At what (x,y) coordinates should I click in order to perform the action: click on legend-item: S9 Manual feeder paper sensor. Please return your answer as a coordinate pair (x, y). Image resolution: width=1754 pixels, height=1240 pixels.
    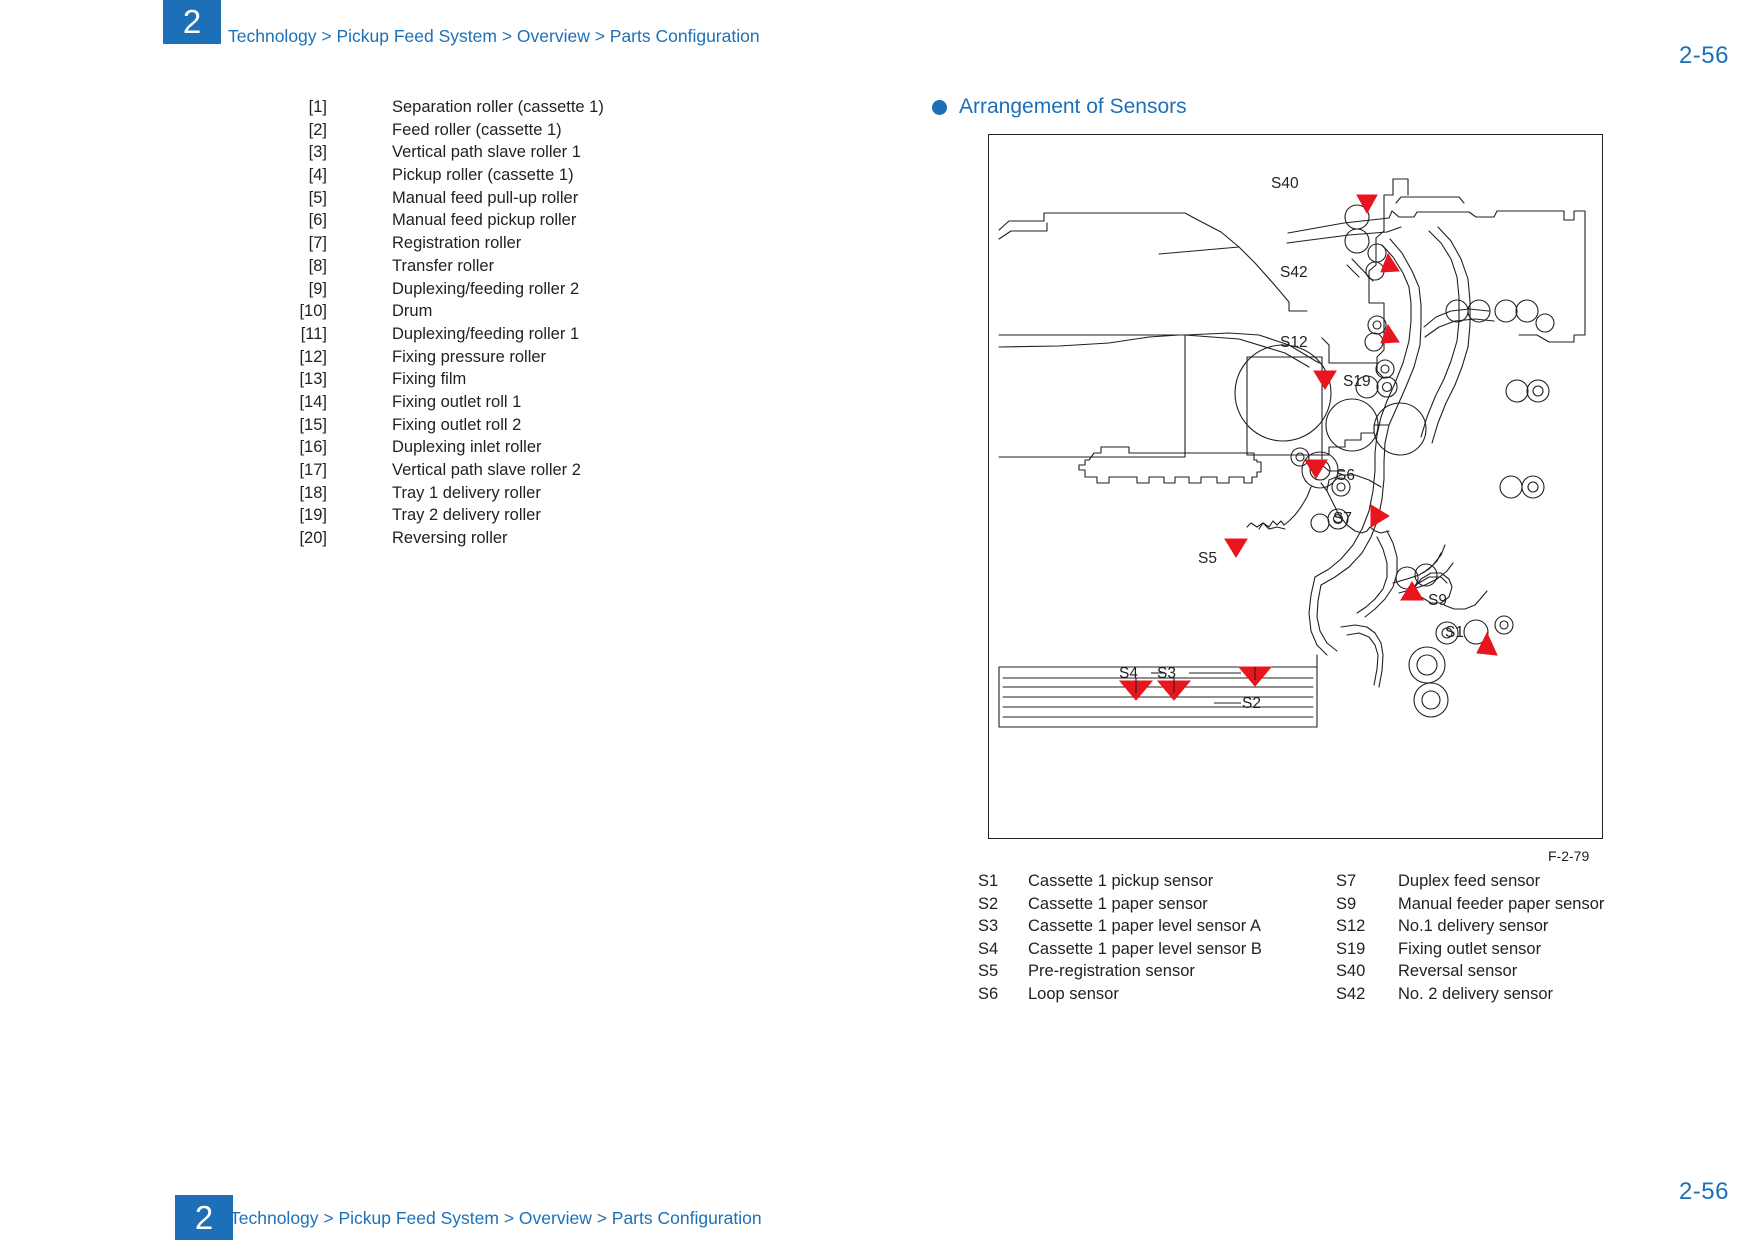
    Looking at the image, I should click on (1476, 906).